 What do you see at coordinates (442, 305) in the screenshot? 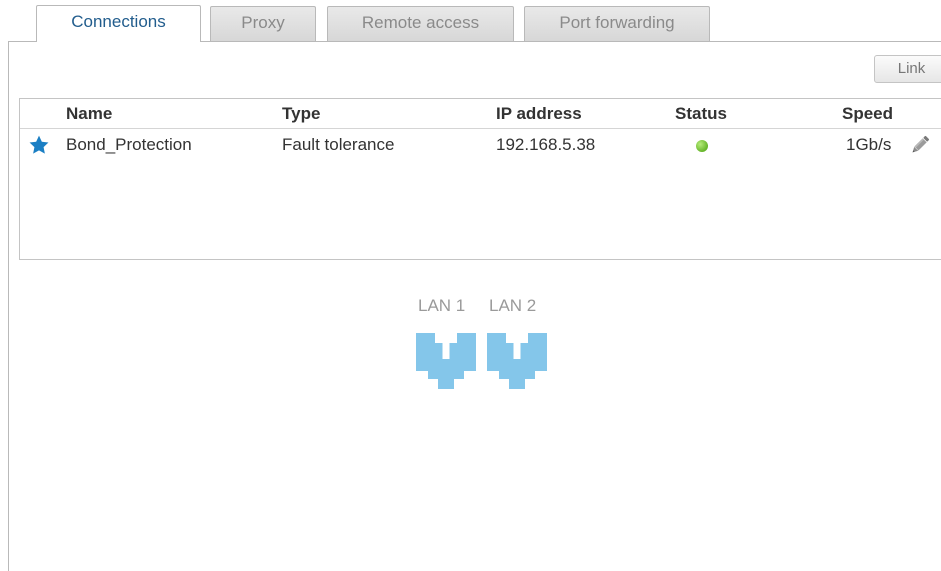
I see `lan-1-label: LAN 1` at bounding box center [442, 305].